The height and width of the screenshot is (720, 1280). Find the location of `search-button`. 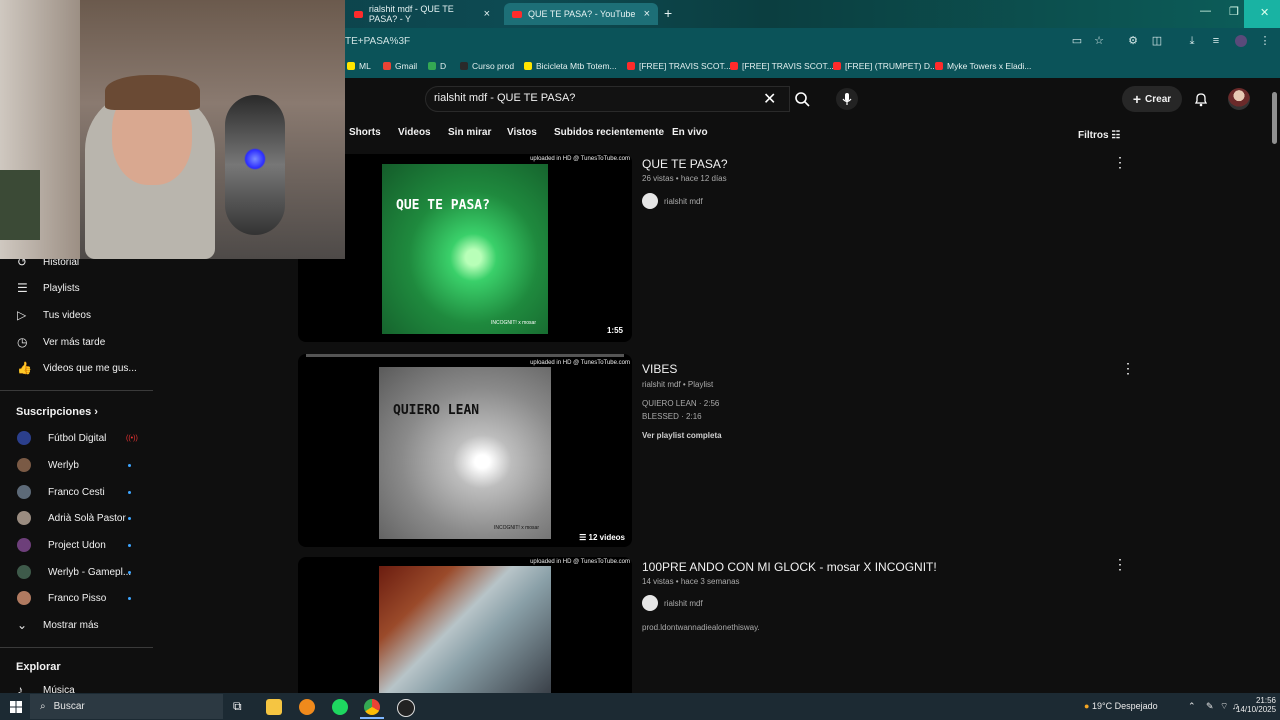

search-button is located at coordinates (802, 99).